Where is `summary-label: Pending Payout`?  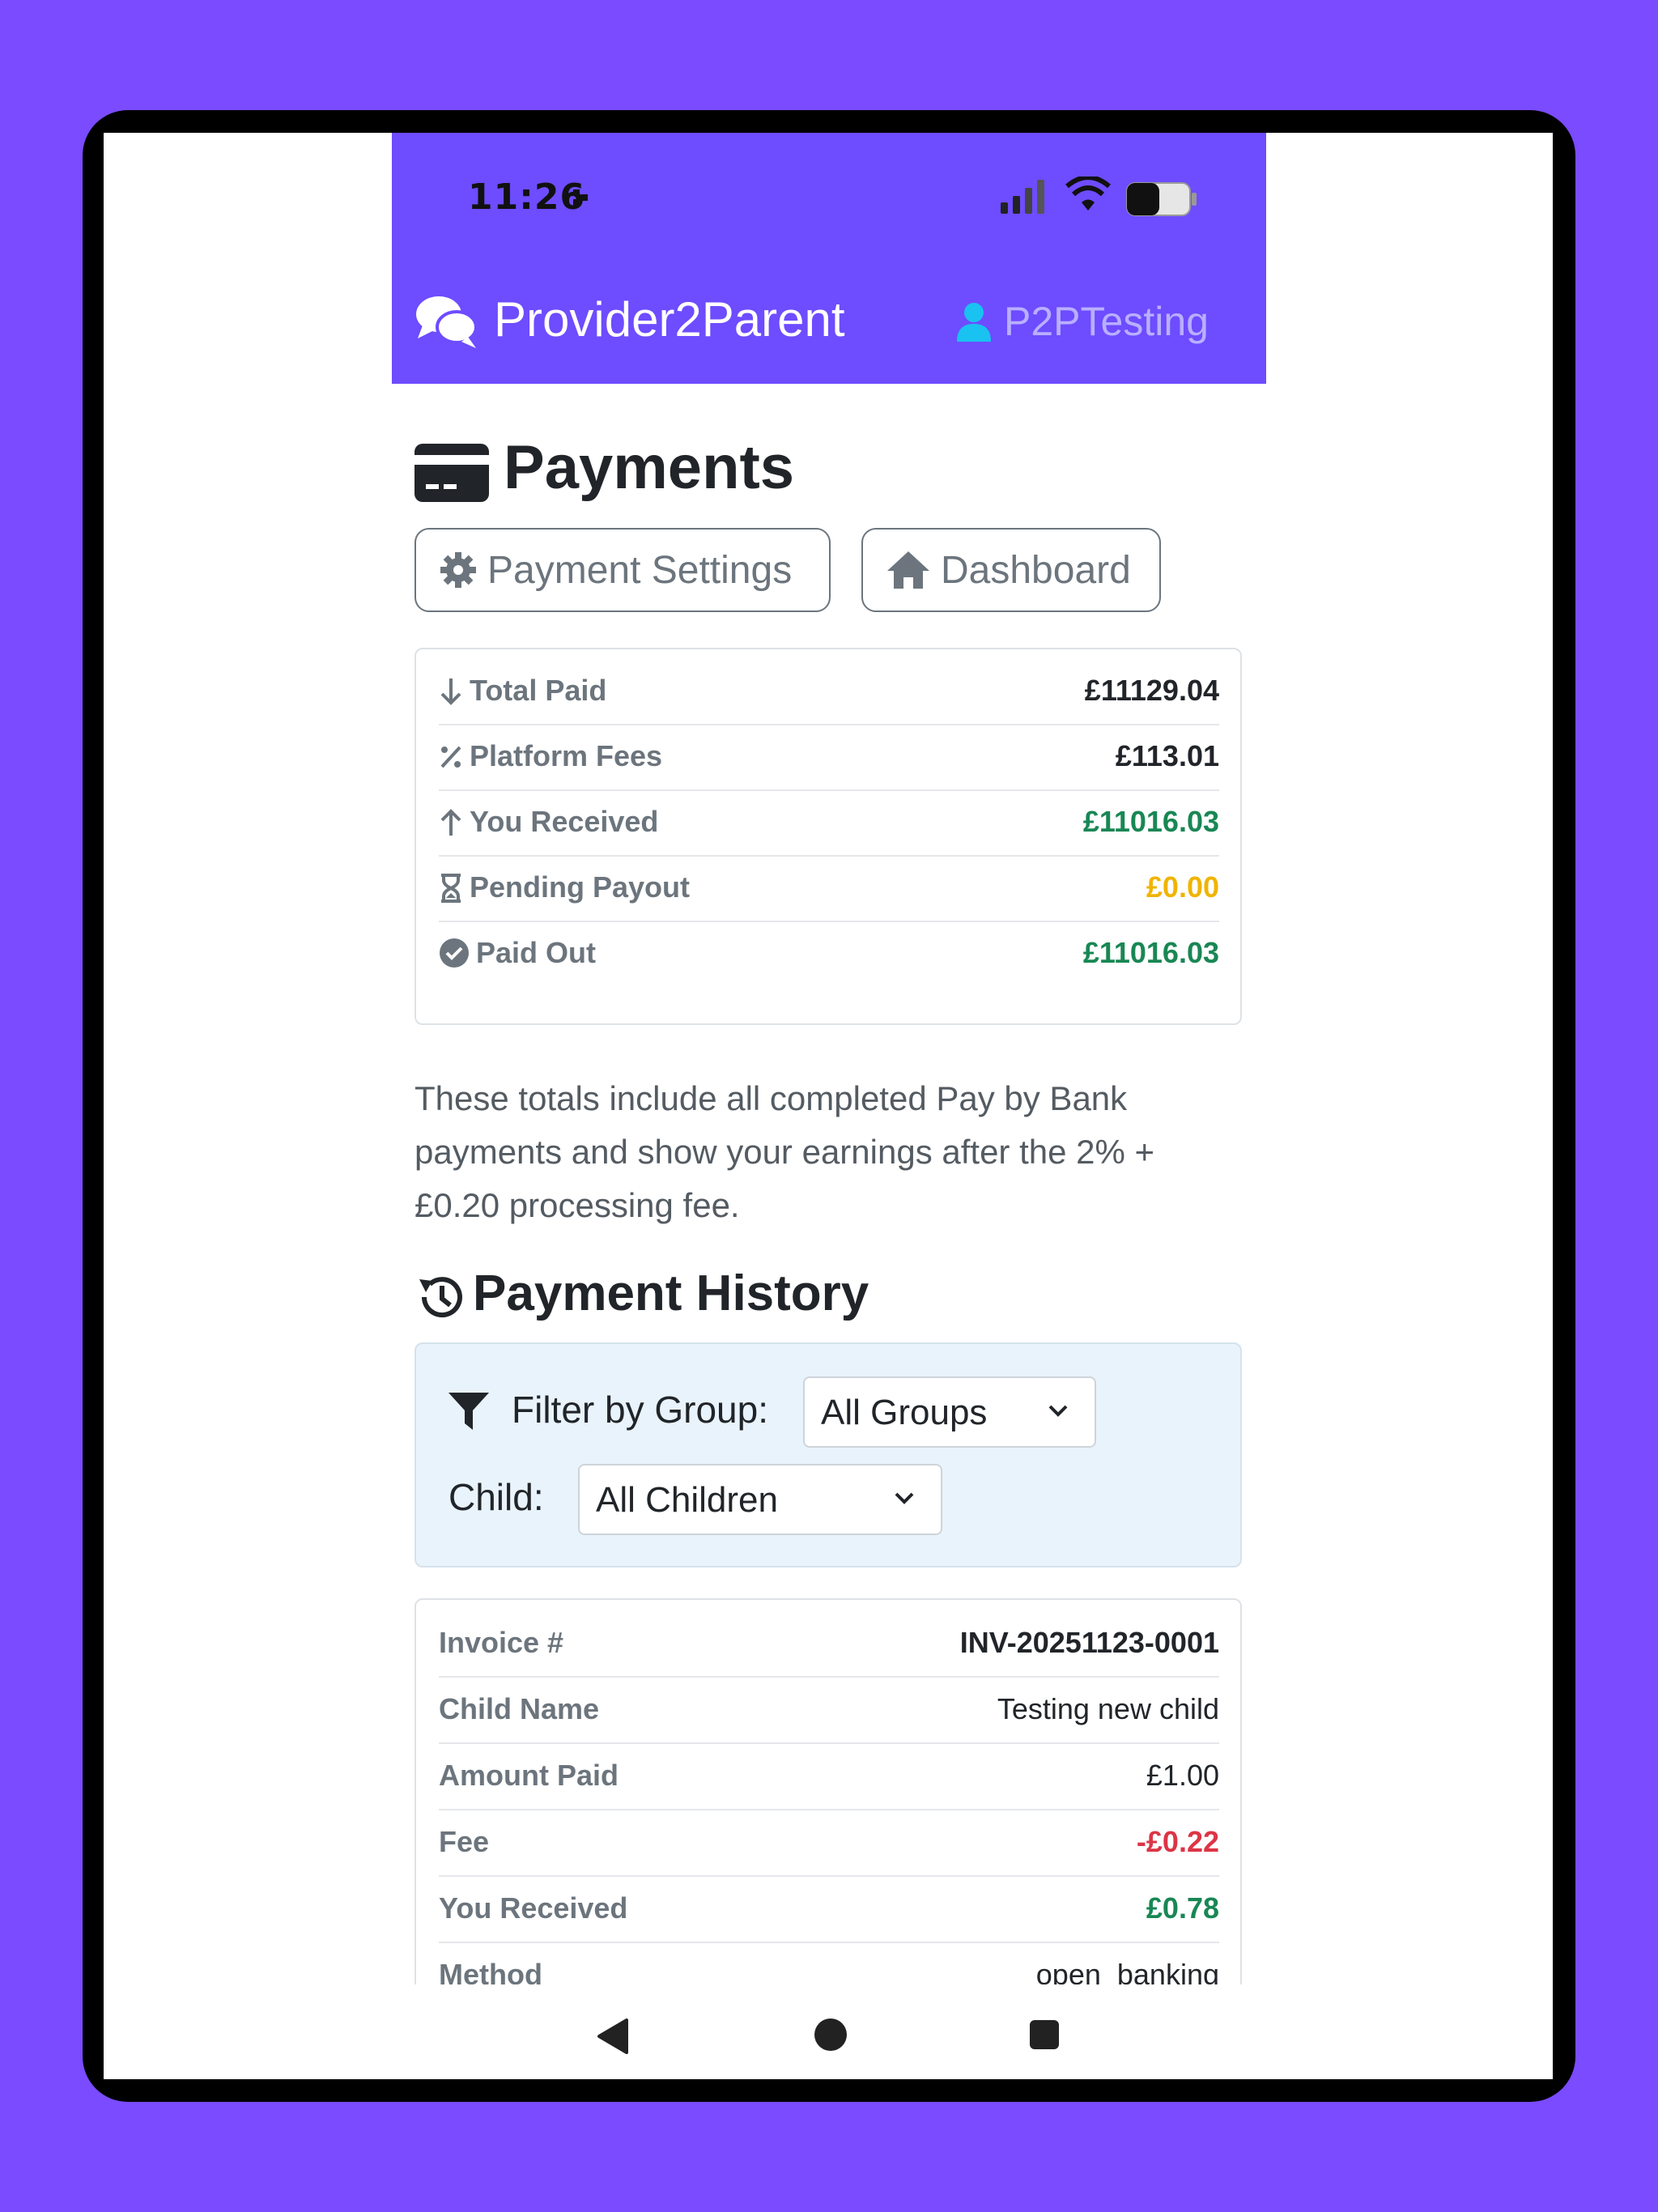
summary-label: Pending Payout is located at coordinates (580, 887).